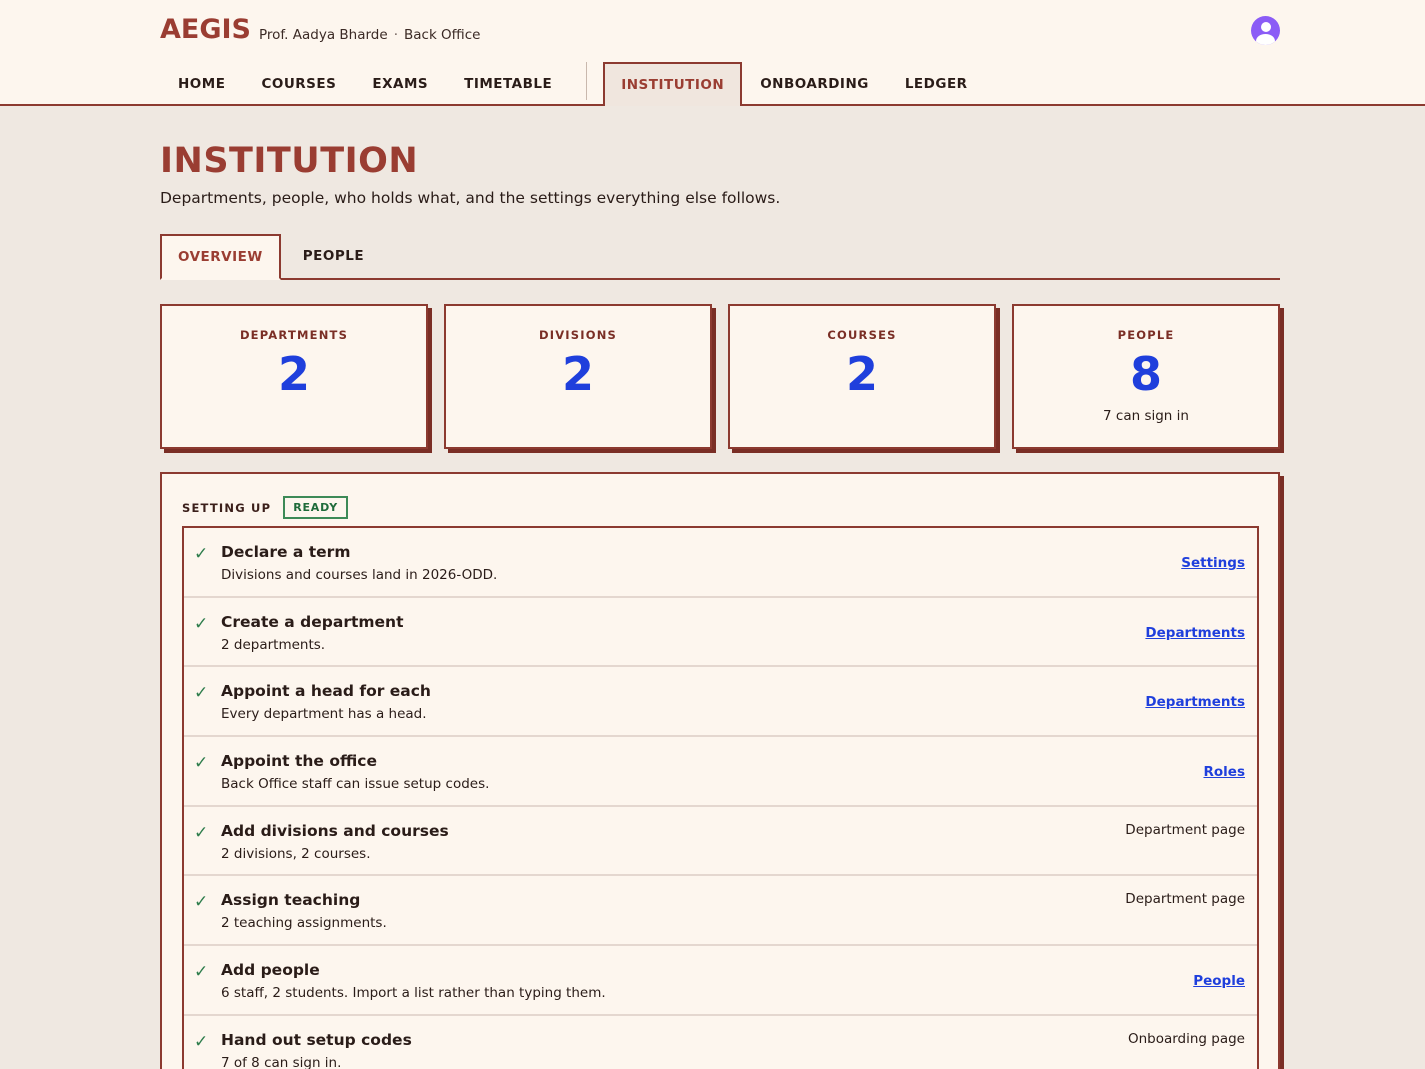 The image size is (1425, 1069). I want to click on stat-card-departments: DEPARTMENTS 2, so click(294, 376).